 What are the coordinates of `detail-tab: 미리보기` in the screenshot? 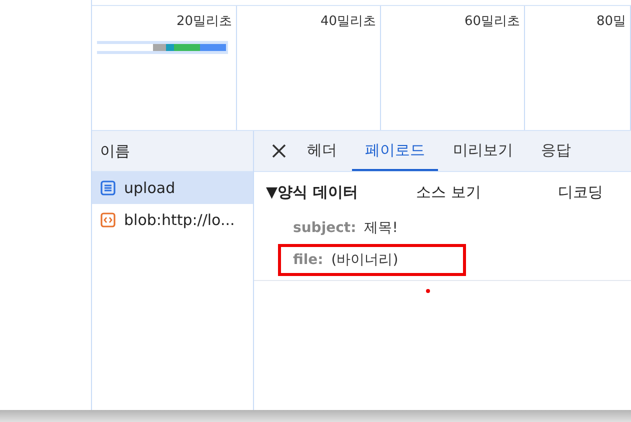 It's located at (483, 151).